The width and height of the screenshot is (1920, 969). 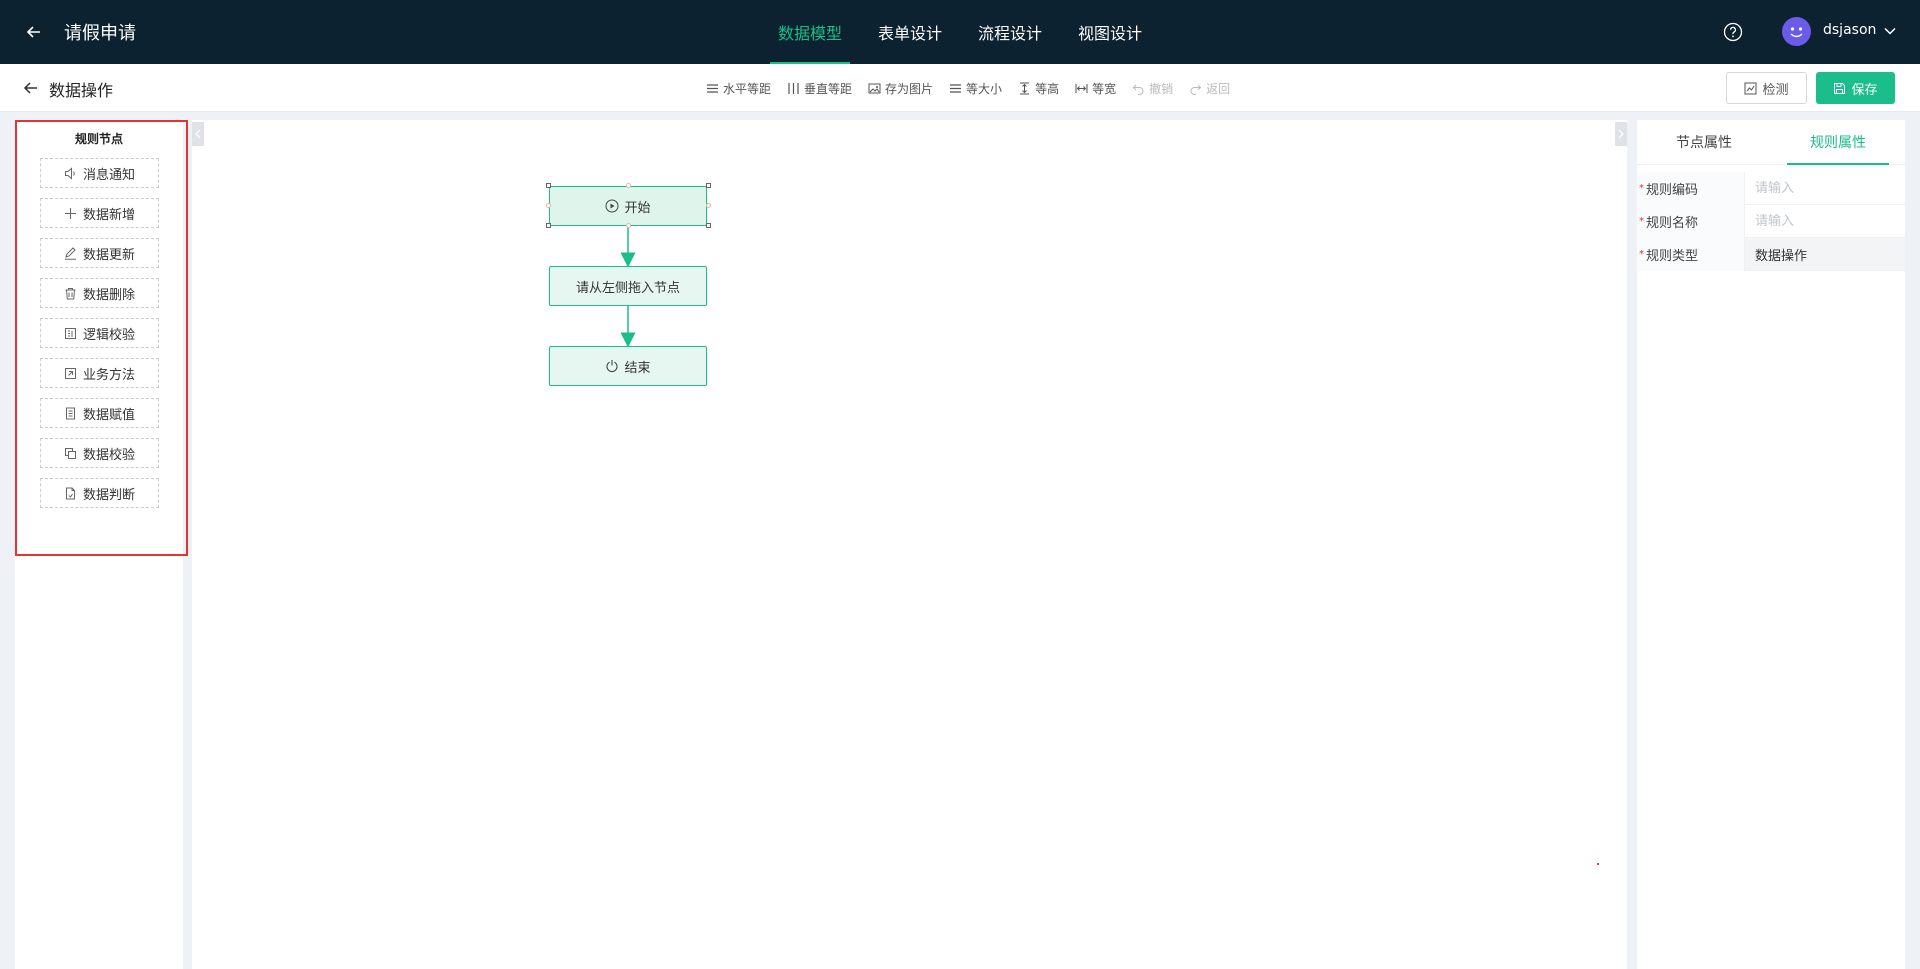 I want to click on prop-row-rule-code: * 规则编码, so click(x=1771, y=188).